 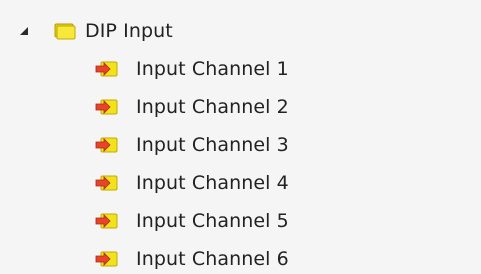 I want to click on tree-node-input-channel-2: Input Channel 2, so click(x=192, y=107).